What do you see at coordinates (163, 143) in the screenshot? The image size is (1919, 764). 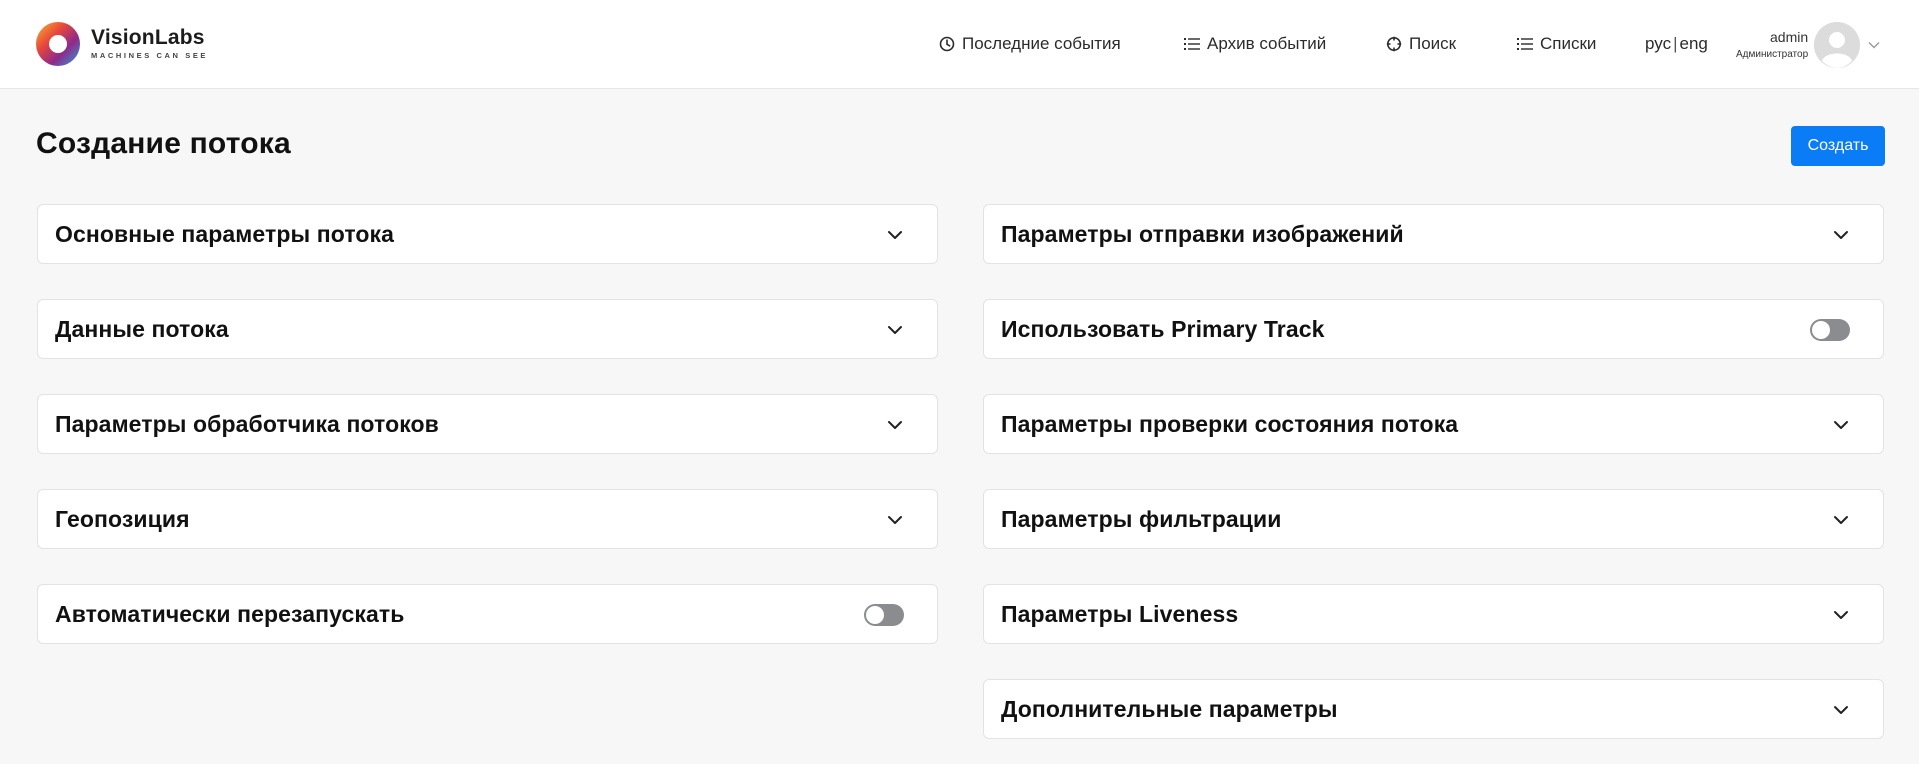 I see `page-title: Создание потока` at bounding box center [163, 143].